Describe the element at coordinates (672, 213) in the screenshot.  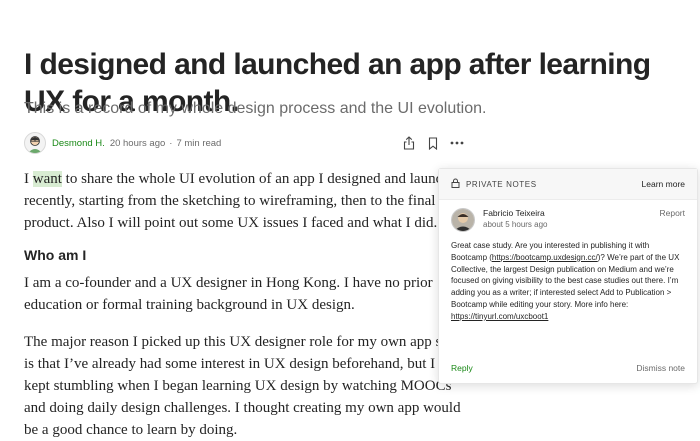
I see `report-button: Report` at that location.